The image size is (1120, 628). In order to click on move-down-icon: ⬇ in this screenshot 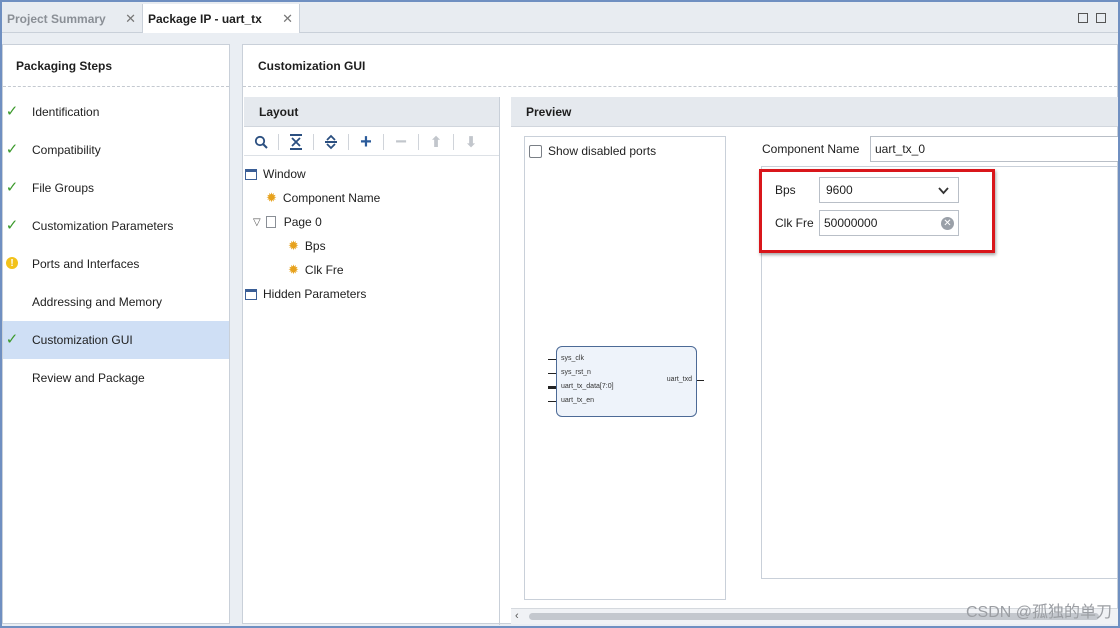, I will do `click(471, 142)`.